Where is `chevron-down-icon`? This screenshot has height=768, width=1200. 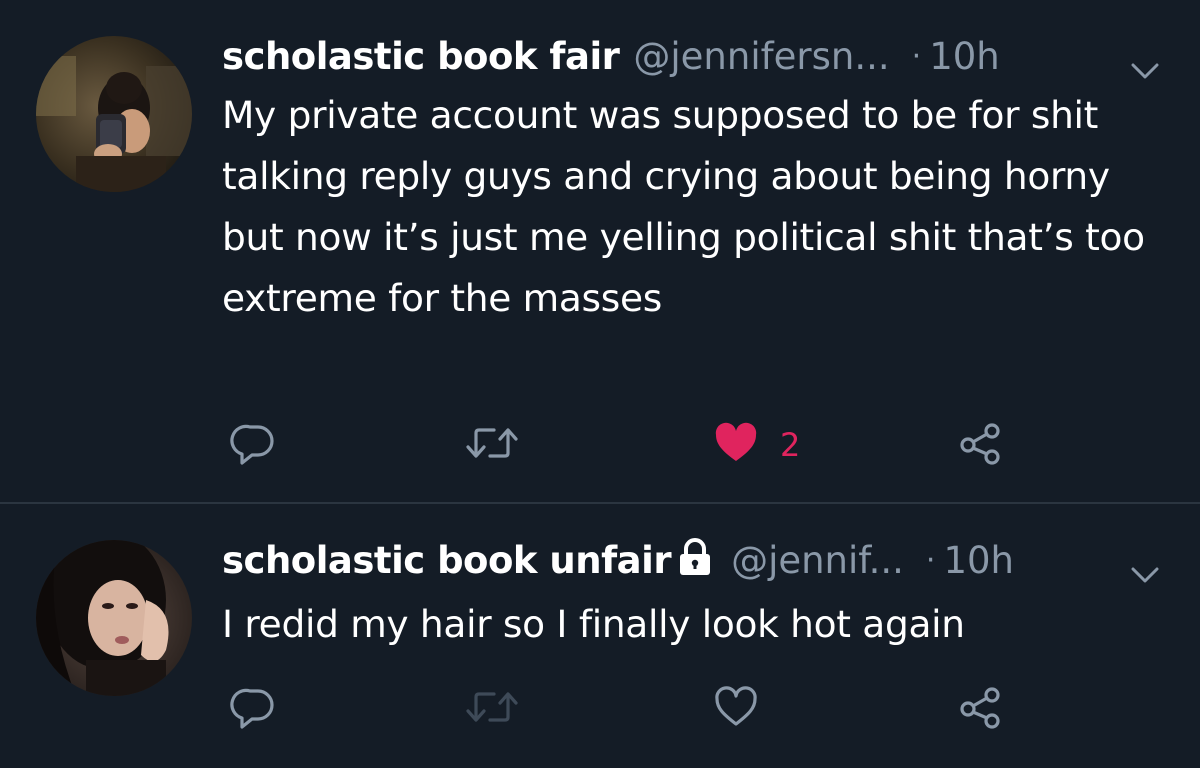 chevron-down-icon is located at coordinates (1145, 573).